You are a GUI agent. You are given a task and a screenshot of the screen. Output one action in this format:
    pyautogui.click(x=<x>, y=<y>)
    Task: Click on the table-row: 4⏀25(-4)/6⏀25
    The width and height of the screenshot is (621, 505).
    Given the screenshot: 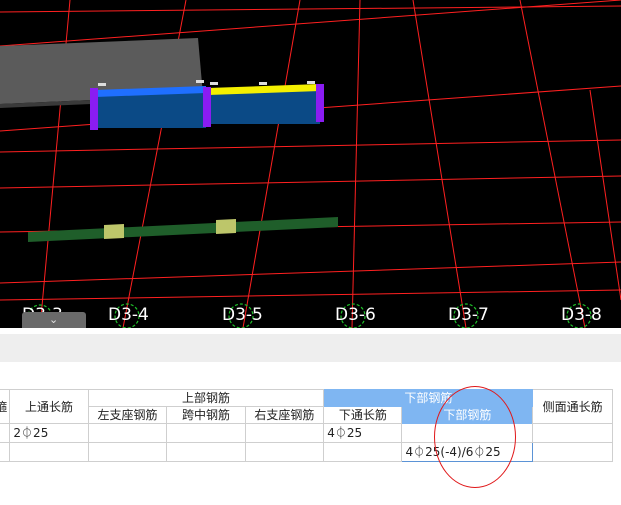 What is the action you would take?
    pyautogui.click(x=306, y=452)
    